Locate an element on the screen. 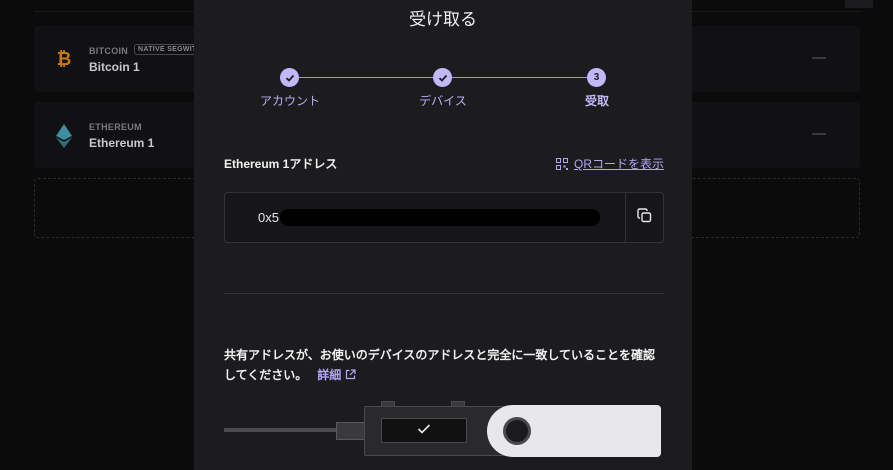  copy-address-button is located at coordinates (644, 217).